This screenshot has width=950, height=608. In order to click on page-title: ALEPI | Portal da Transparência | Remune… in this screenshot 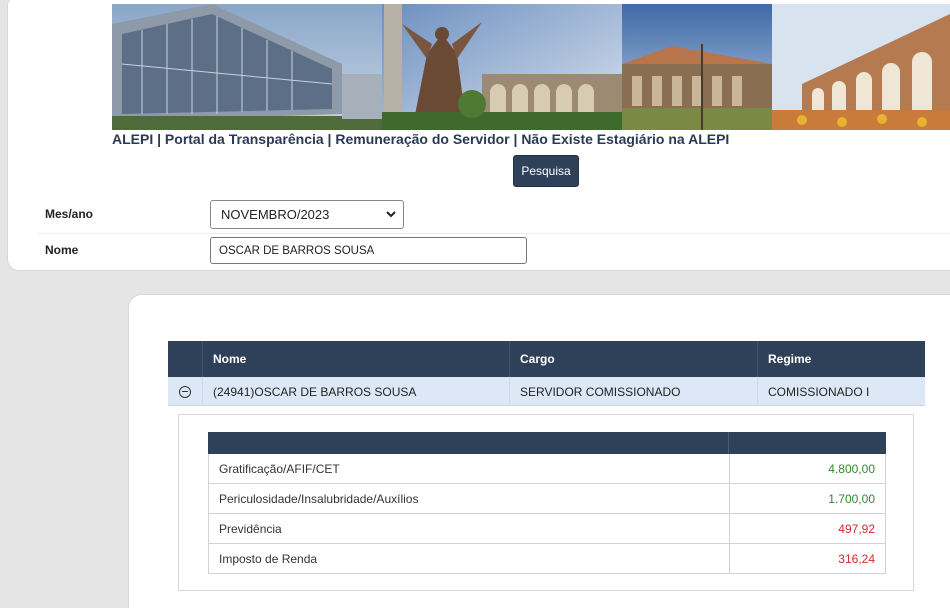, I will do `click(421, 139)`.